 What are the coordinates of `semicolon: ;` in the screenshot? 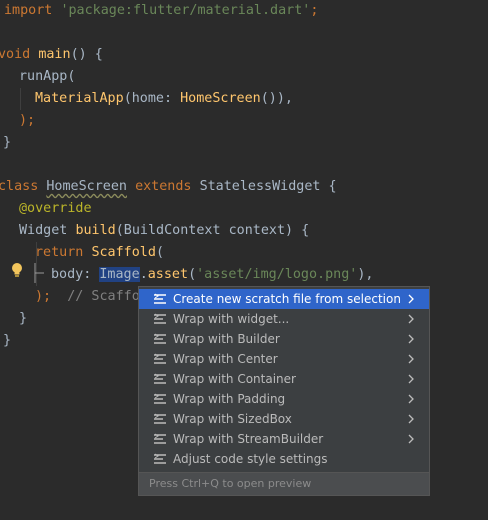 It's located at (314, 10).